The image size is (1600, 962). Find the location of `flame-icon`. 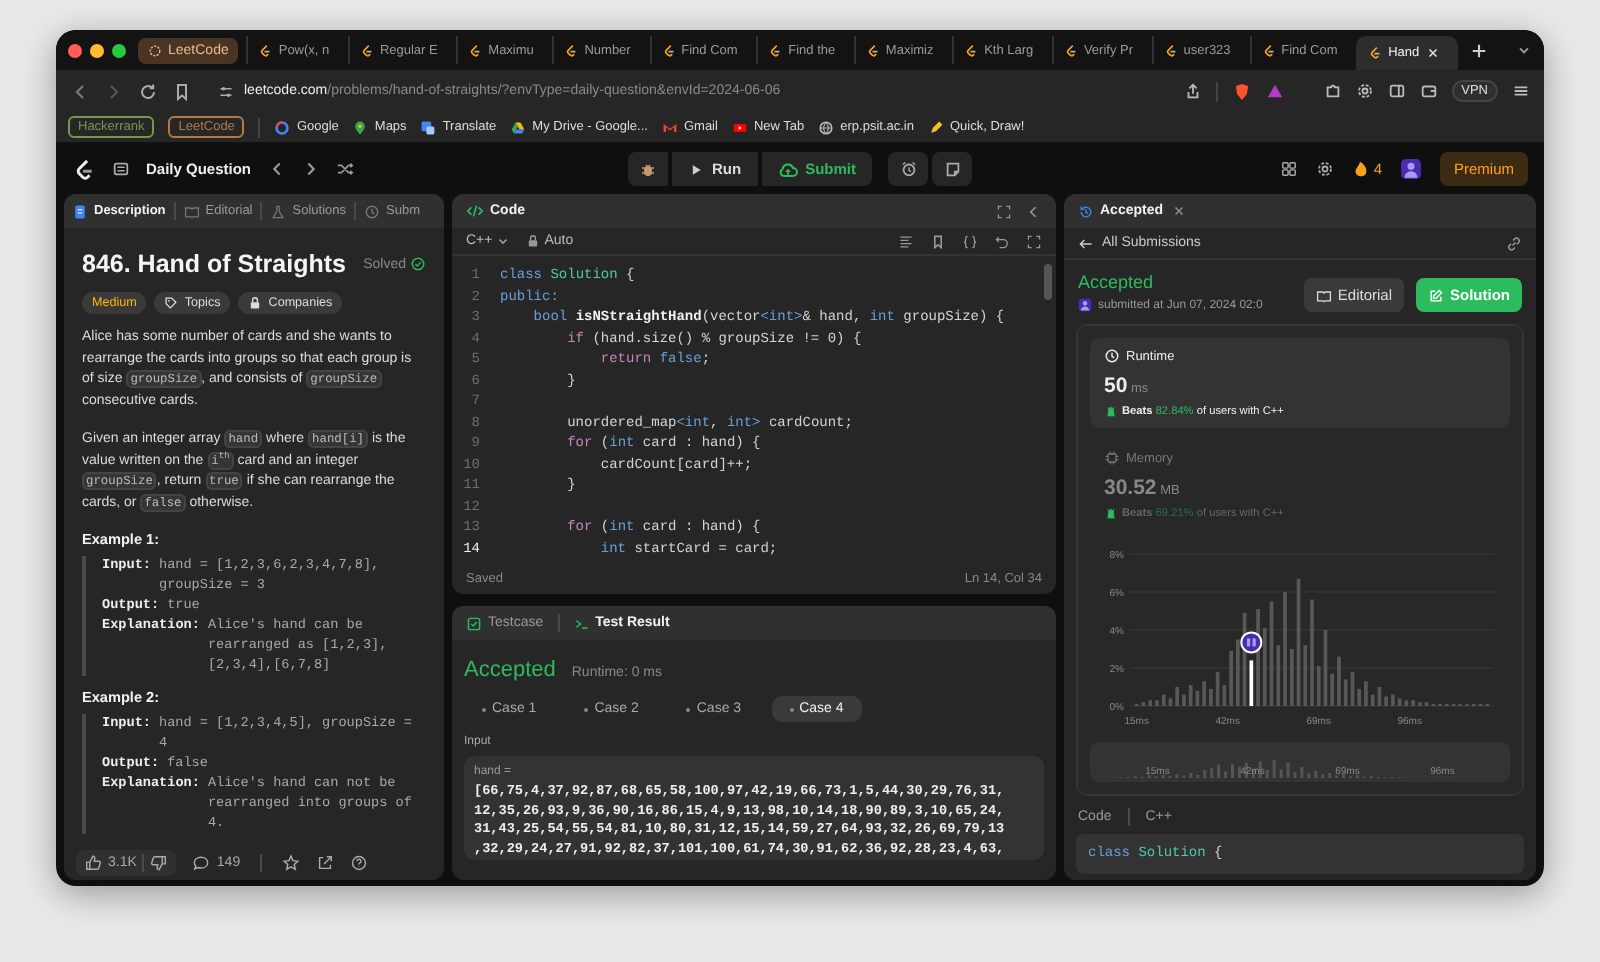

flame-icon is located at coordinates (1360, 169).